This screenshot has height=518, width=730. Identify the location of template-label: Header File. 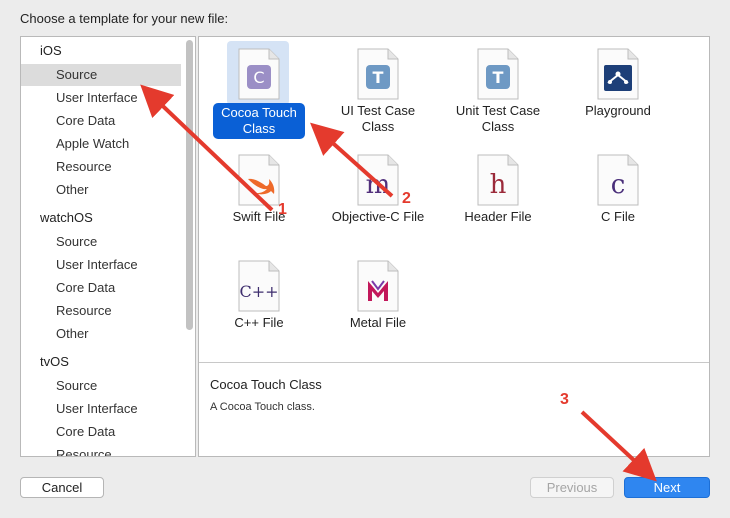
(498, 216).